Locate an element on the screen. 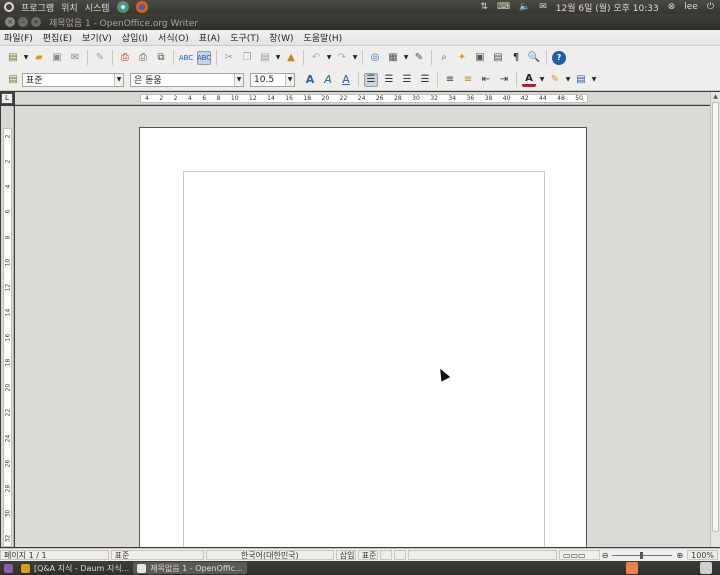 Image resolution: width=720 pixels, height=575 pixels. status-zoom: 100% is located at coordinates (703, 555).